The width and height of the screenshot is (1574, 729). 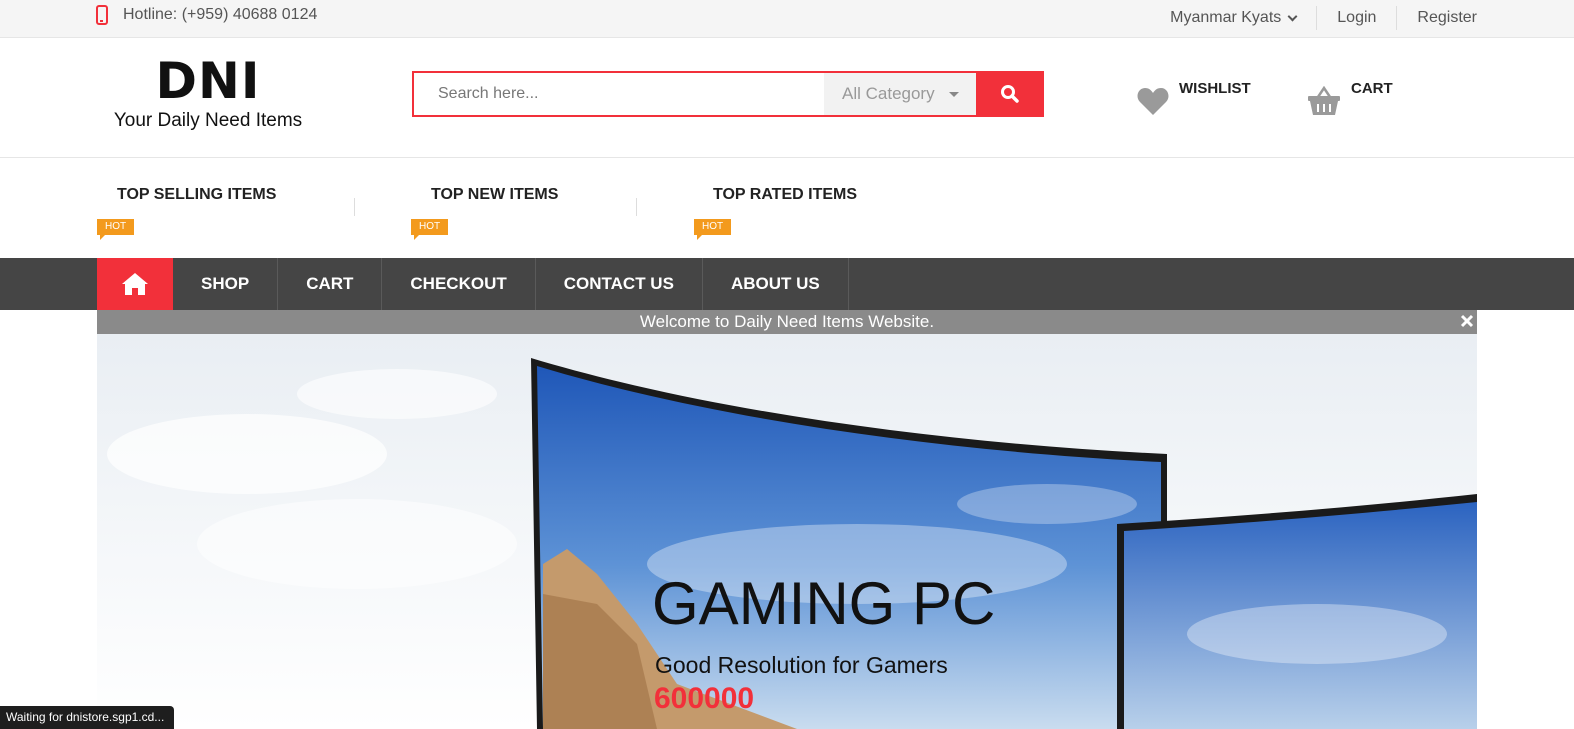 I want to click on nav-shop: SHOP, so click(x=226, y=284).